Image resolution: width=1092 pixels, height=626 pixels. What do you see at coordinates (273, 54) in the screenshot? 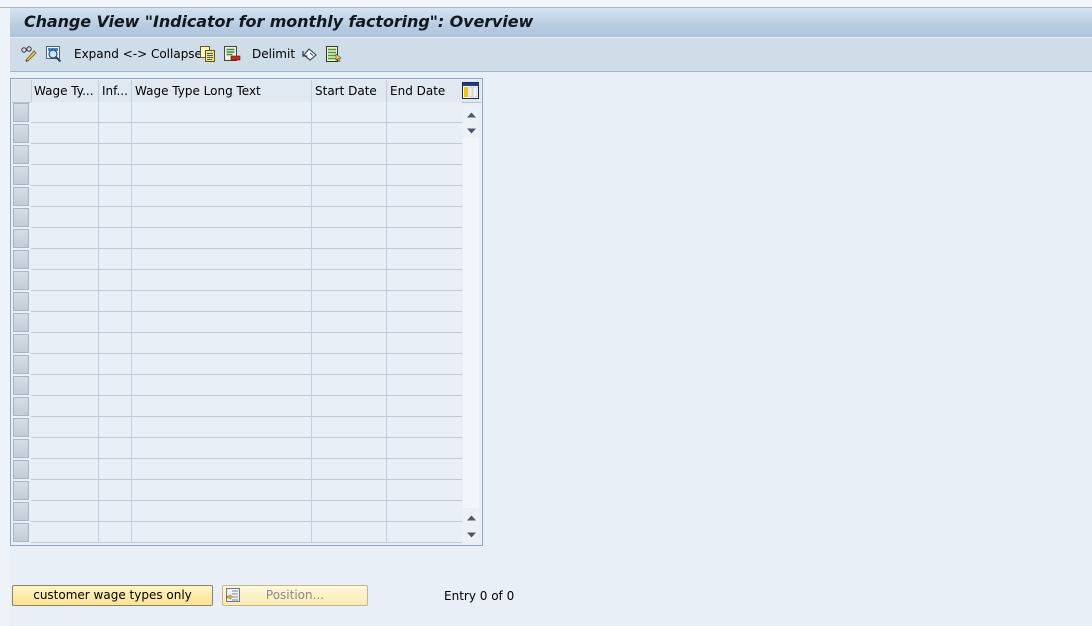
I see `delimit-button: Delimit` at bounding box center [273, 54].